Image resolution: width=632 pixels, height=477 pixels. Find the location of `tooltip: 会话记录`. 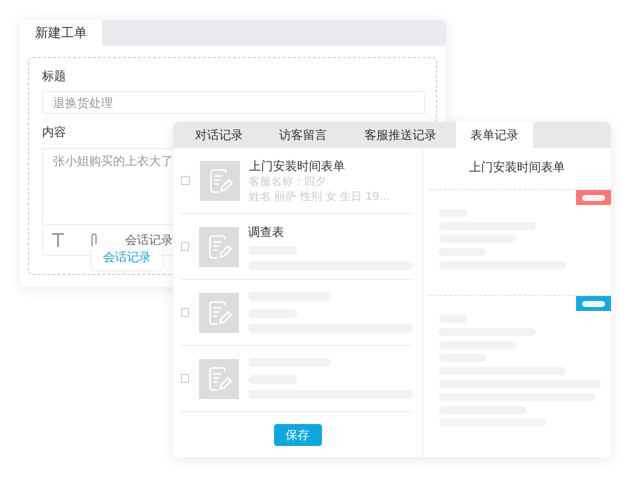

tooltip: 会话记录 is located at coordinates (127, 257).